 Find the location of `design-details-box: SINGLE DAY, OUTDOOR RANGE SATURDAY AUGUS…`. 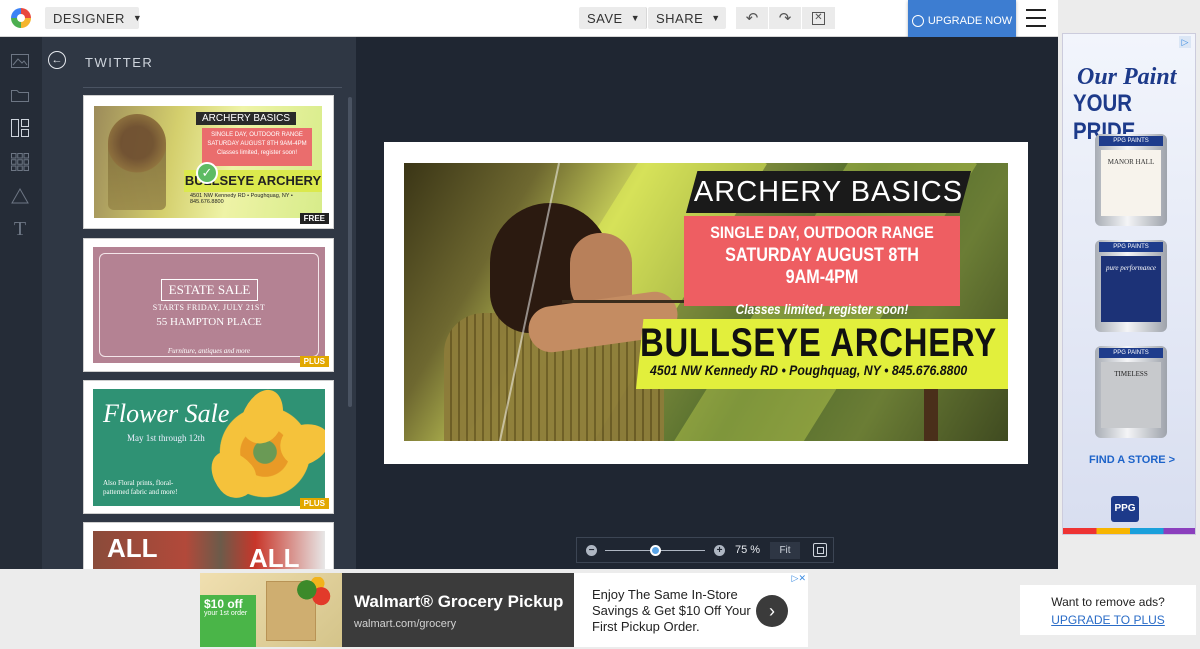

design-details-box: SINGLE DAY, OUTDOOR RANGE SATURDAY AUGUS… is located at coordinates (822, 266).